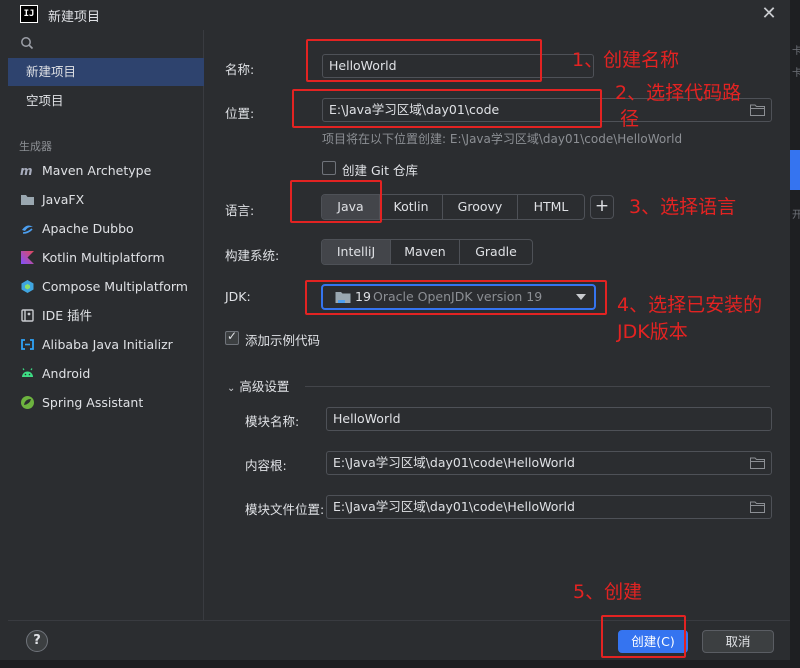 The width and height of the screenshot is (800, 668). I want to click on chevron-down-icon, so click(581, 297).